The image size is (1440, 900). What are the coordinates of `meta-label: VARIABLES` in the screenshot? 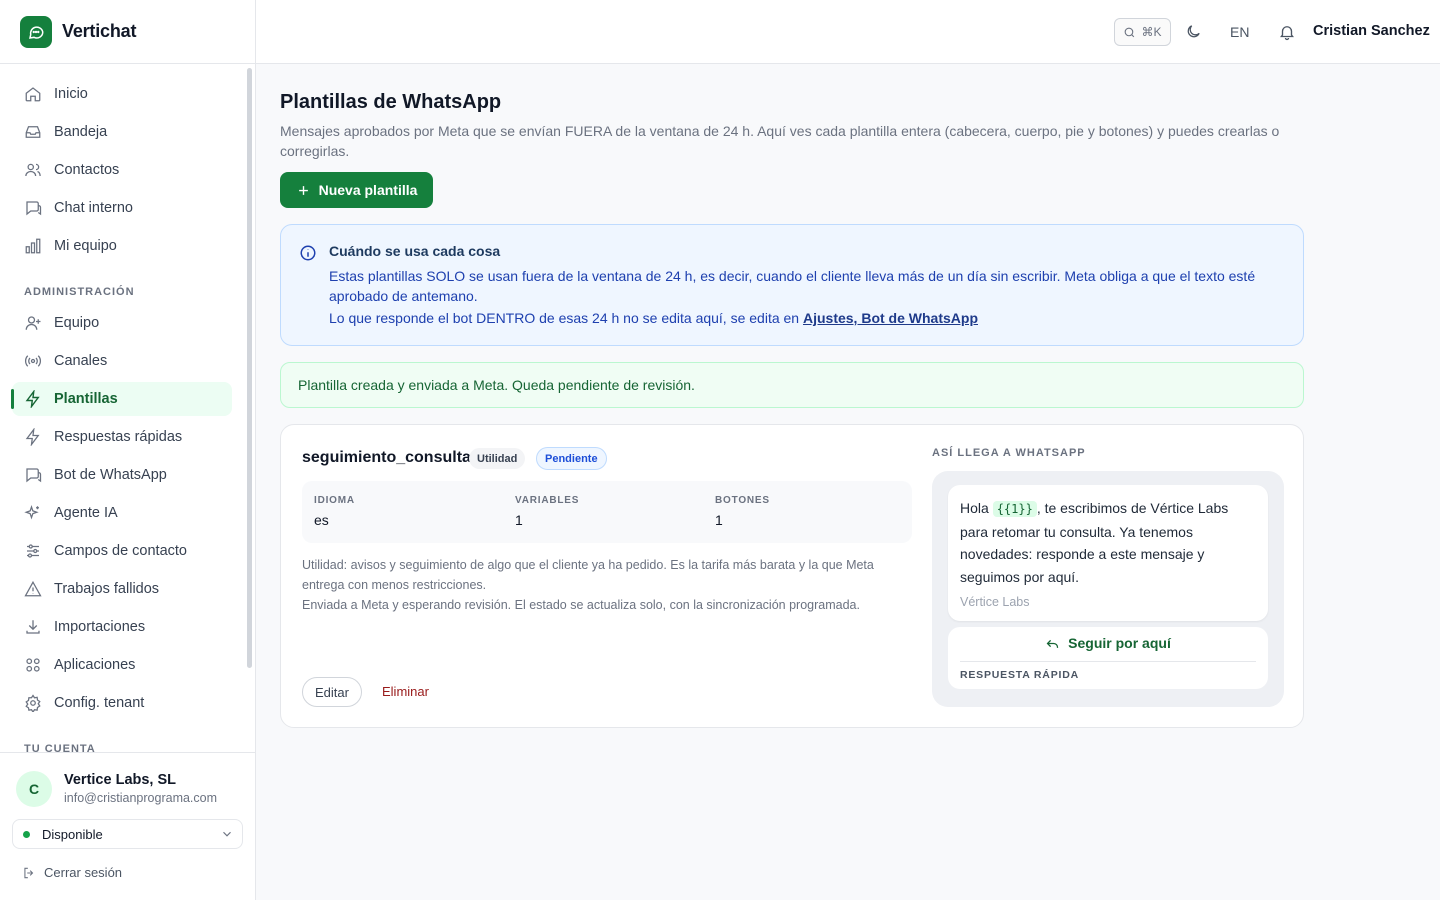 It's located at (547, 500).